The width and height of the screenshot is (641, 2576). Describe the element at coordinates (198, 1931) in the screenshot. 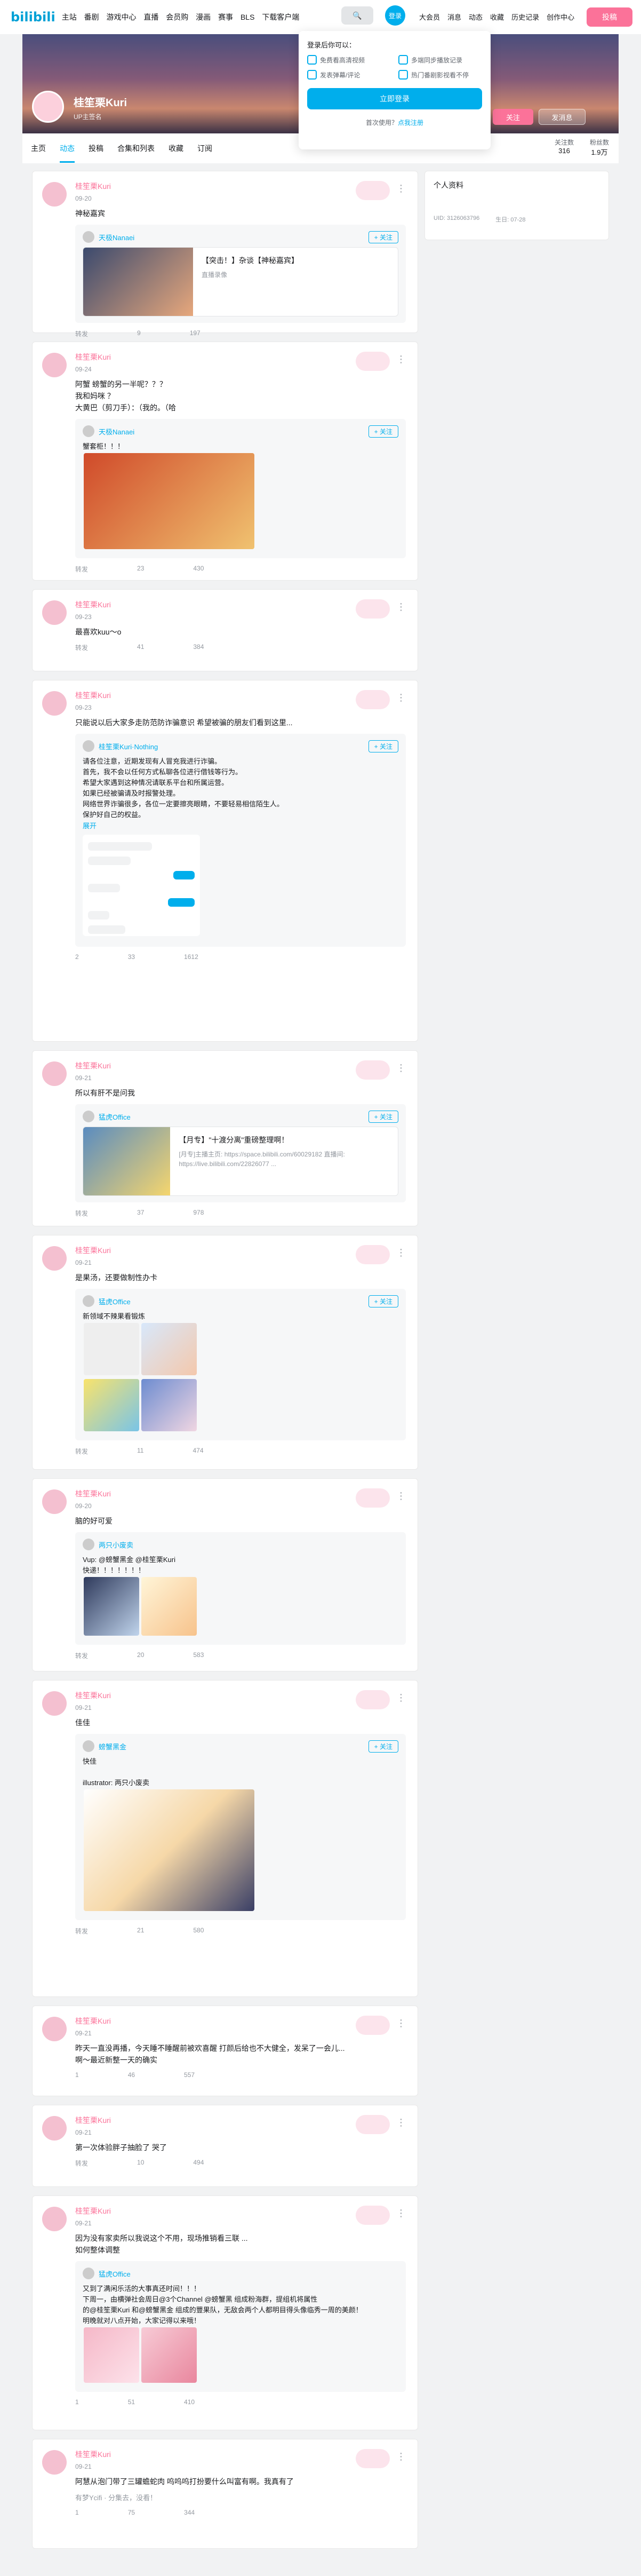

I see `like-button: 580` at that location.